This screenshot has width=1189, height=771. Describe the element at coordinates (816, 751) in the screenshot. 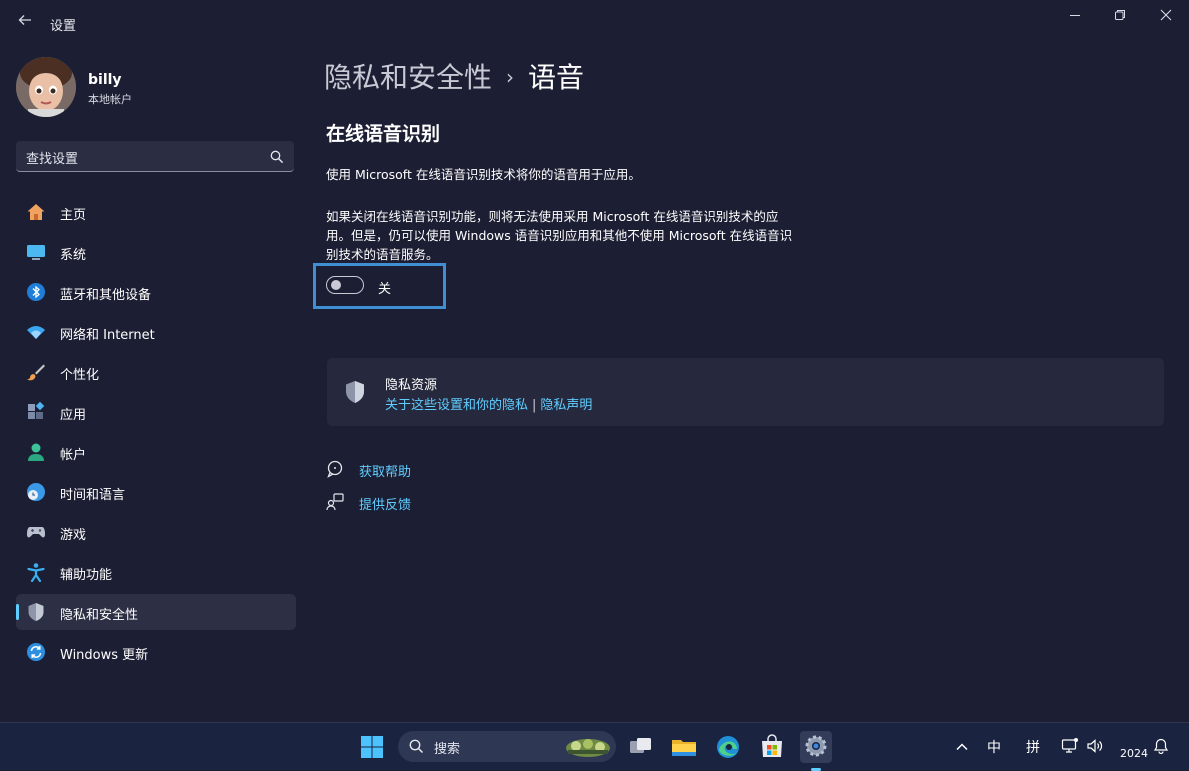

I see `settings-app-icon` at that location.